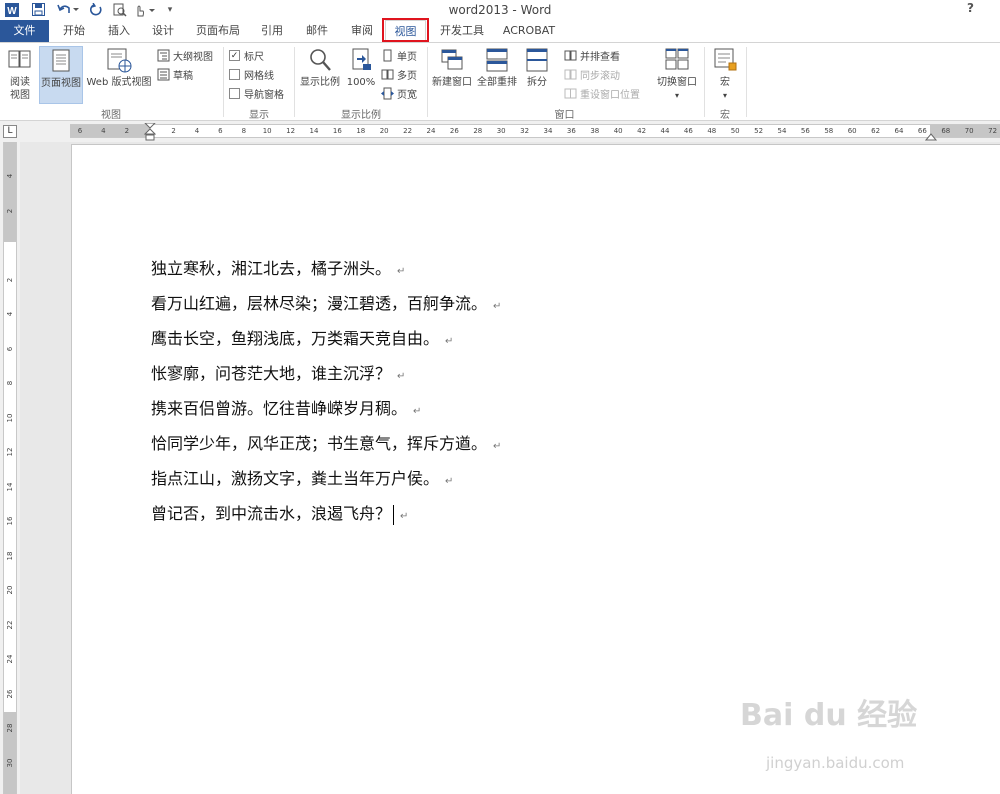 This screenshot has width=1000, height=794. What do you see at coordinates (362, 31) in the screenshot?
I see `tab-review: 审阅` at bounding box center [362, 31].